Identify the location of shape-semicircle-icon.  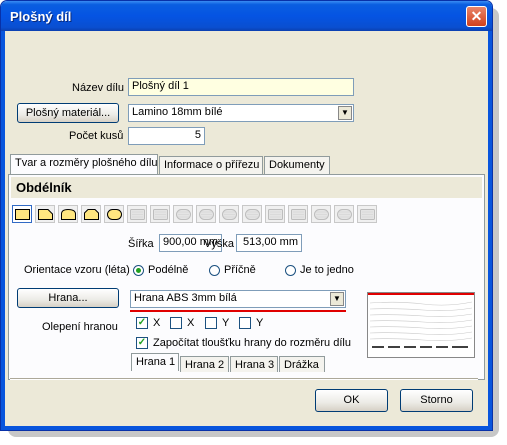
(229, 214).